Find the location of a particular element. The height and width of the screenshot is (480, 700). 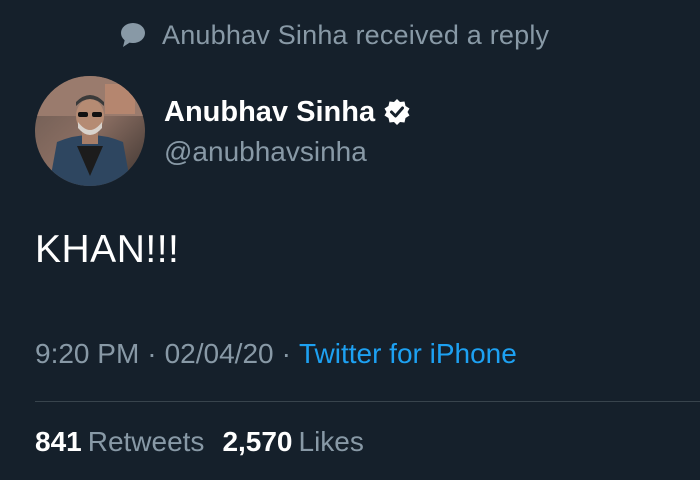

tweet-time: 9:20 PM is located at coordinates (87, 353).